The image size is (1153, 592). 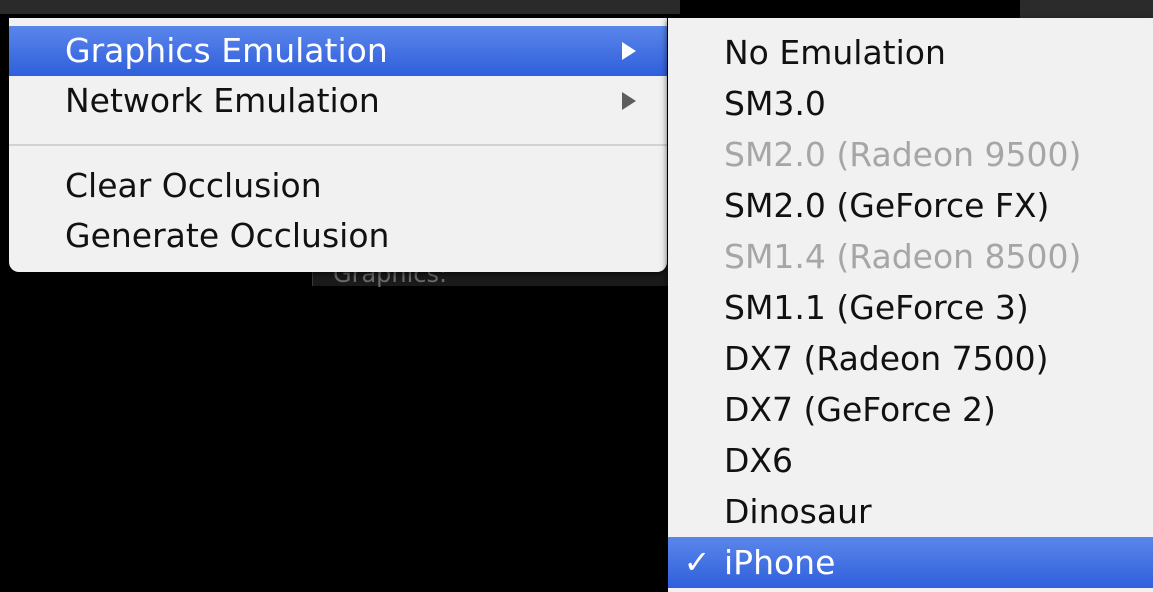 What do you see at coordinates (338, 236) in the screenshot?
I see `menu-item-generate-occlusion: Generate Occlusion` at bounding box center [338, 236].